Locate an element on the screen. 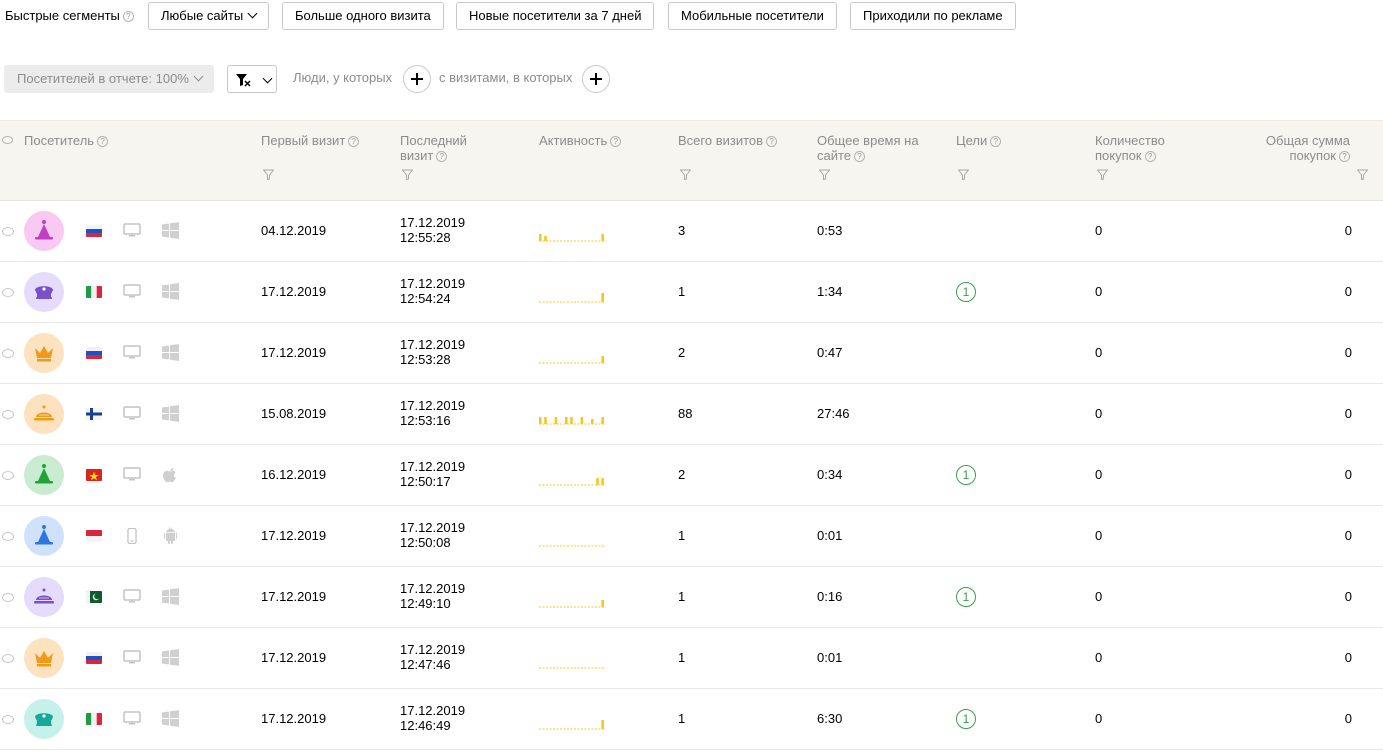 The height and width of the screenshot is (754, 1383). total-visits-cell: 2 is located at coordinates (682, 474).